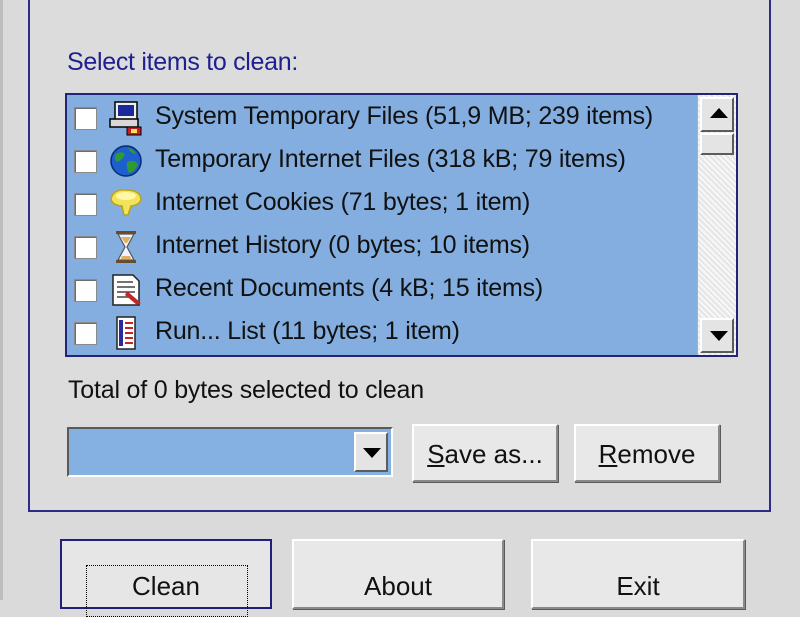  I want to click on item-label: Run... List (11 bytes; 1 item), so click(307, 331).